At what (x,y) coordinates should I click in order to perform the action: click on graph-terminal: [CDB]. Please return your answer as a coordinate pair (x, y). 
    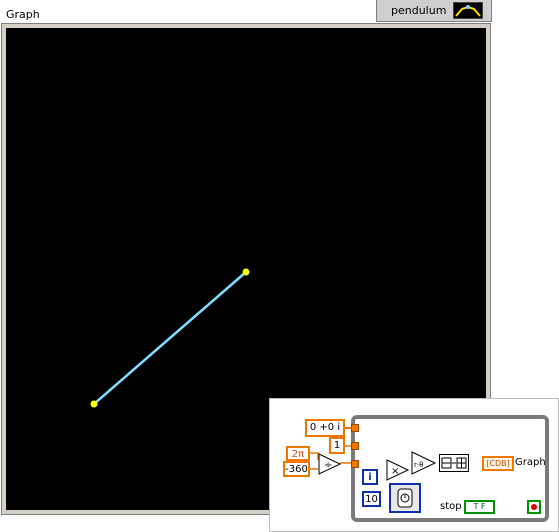
    Looking at the image, I should click on (498, 463).